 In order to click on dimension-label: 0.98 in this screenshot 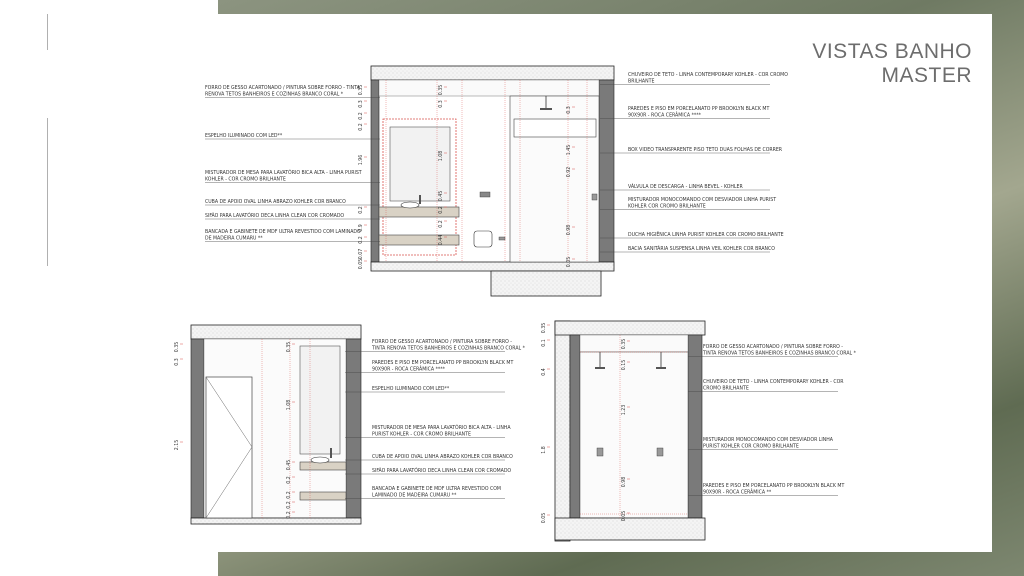, I will do `click(569, 230)`.